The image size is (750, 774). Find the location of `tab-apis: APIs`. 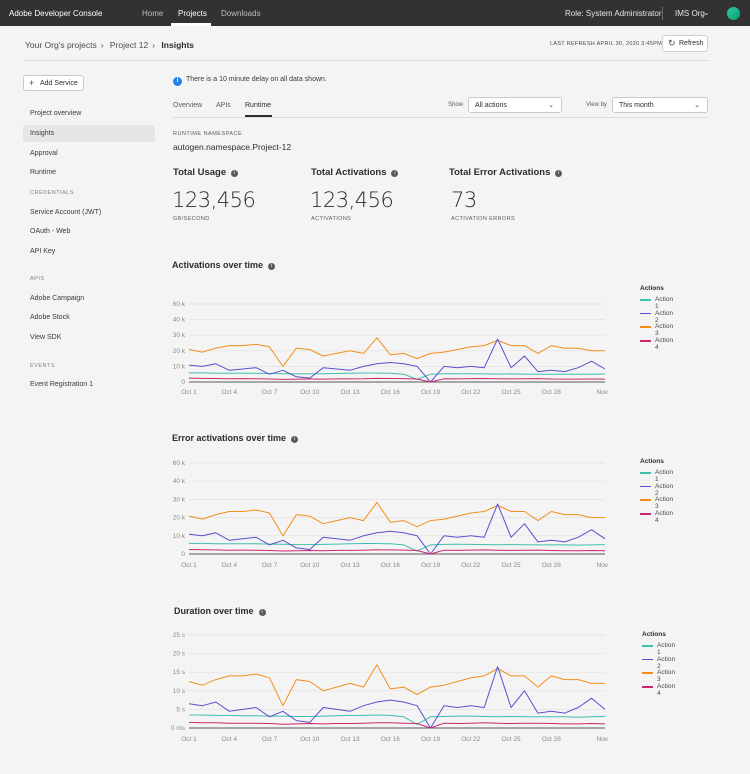

tab-apis: APIs is located at coordinates (223, 105).